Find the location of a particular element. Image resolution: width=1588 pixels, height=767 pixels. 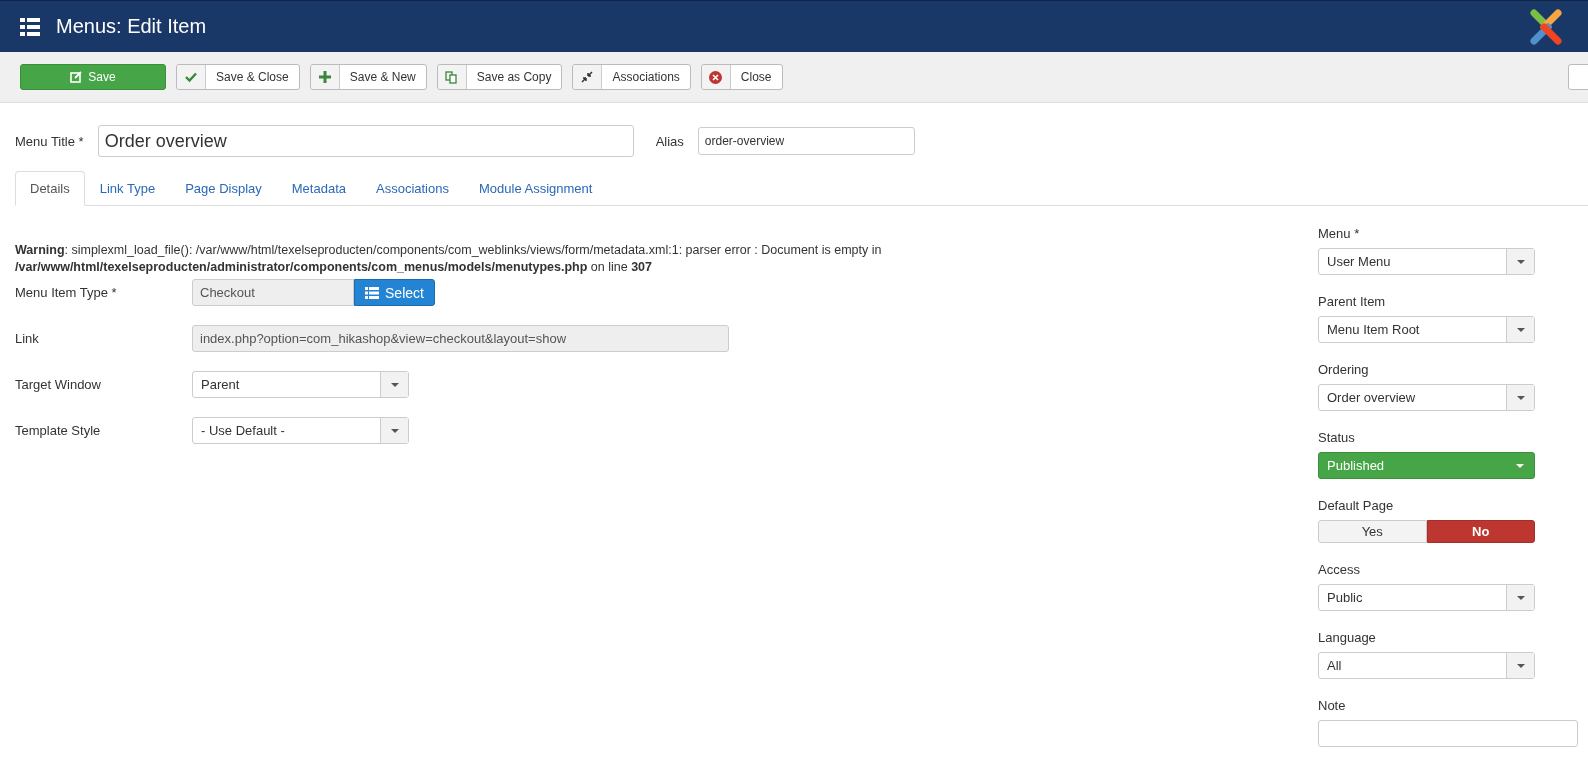

dropdown: User Menu is located at coordinates (1426, 261).